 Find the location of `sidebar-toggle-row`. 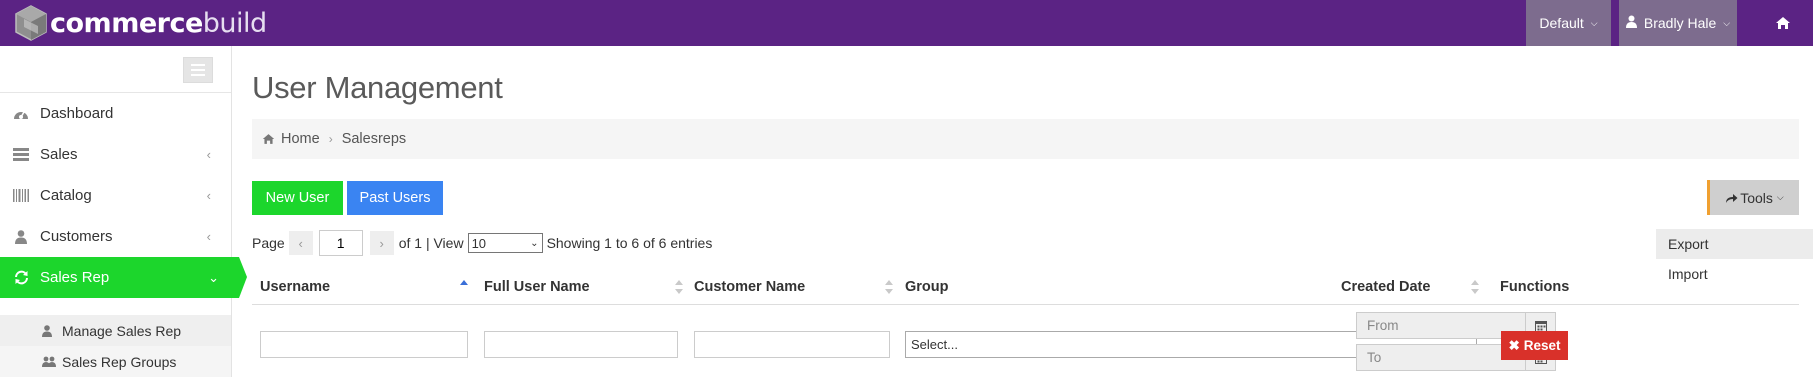

sidebar-toggle-row is located at coordinates (115, 69).